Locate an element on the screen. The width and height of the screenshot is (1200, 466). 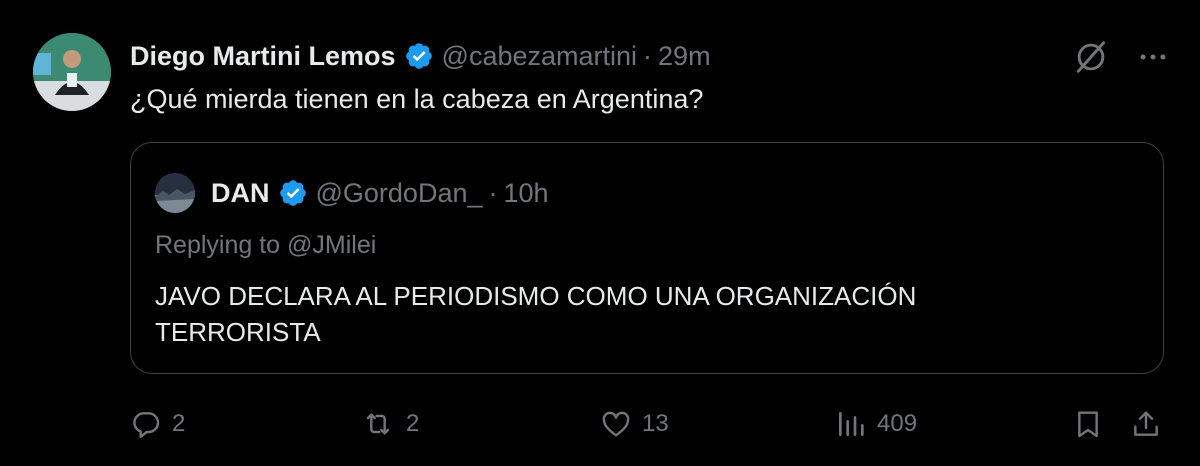
quoted-header: DAN @GordoDan_ · 10h is located at coordinates (352, 193).